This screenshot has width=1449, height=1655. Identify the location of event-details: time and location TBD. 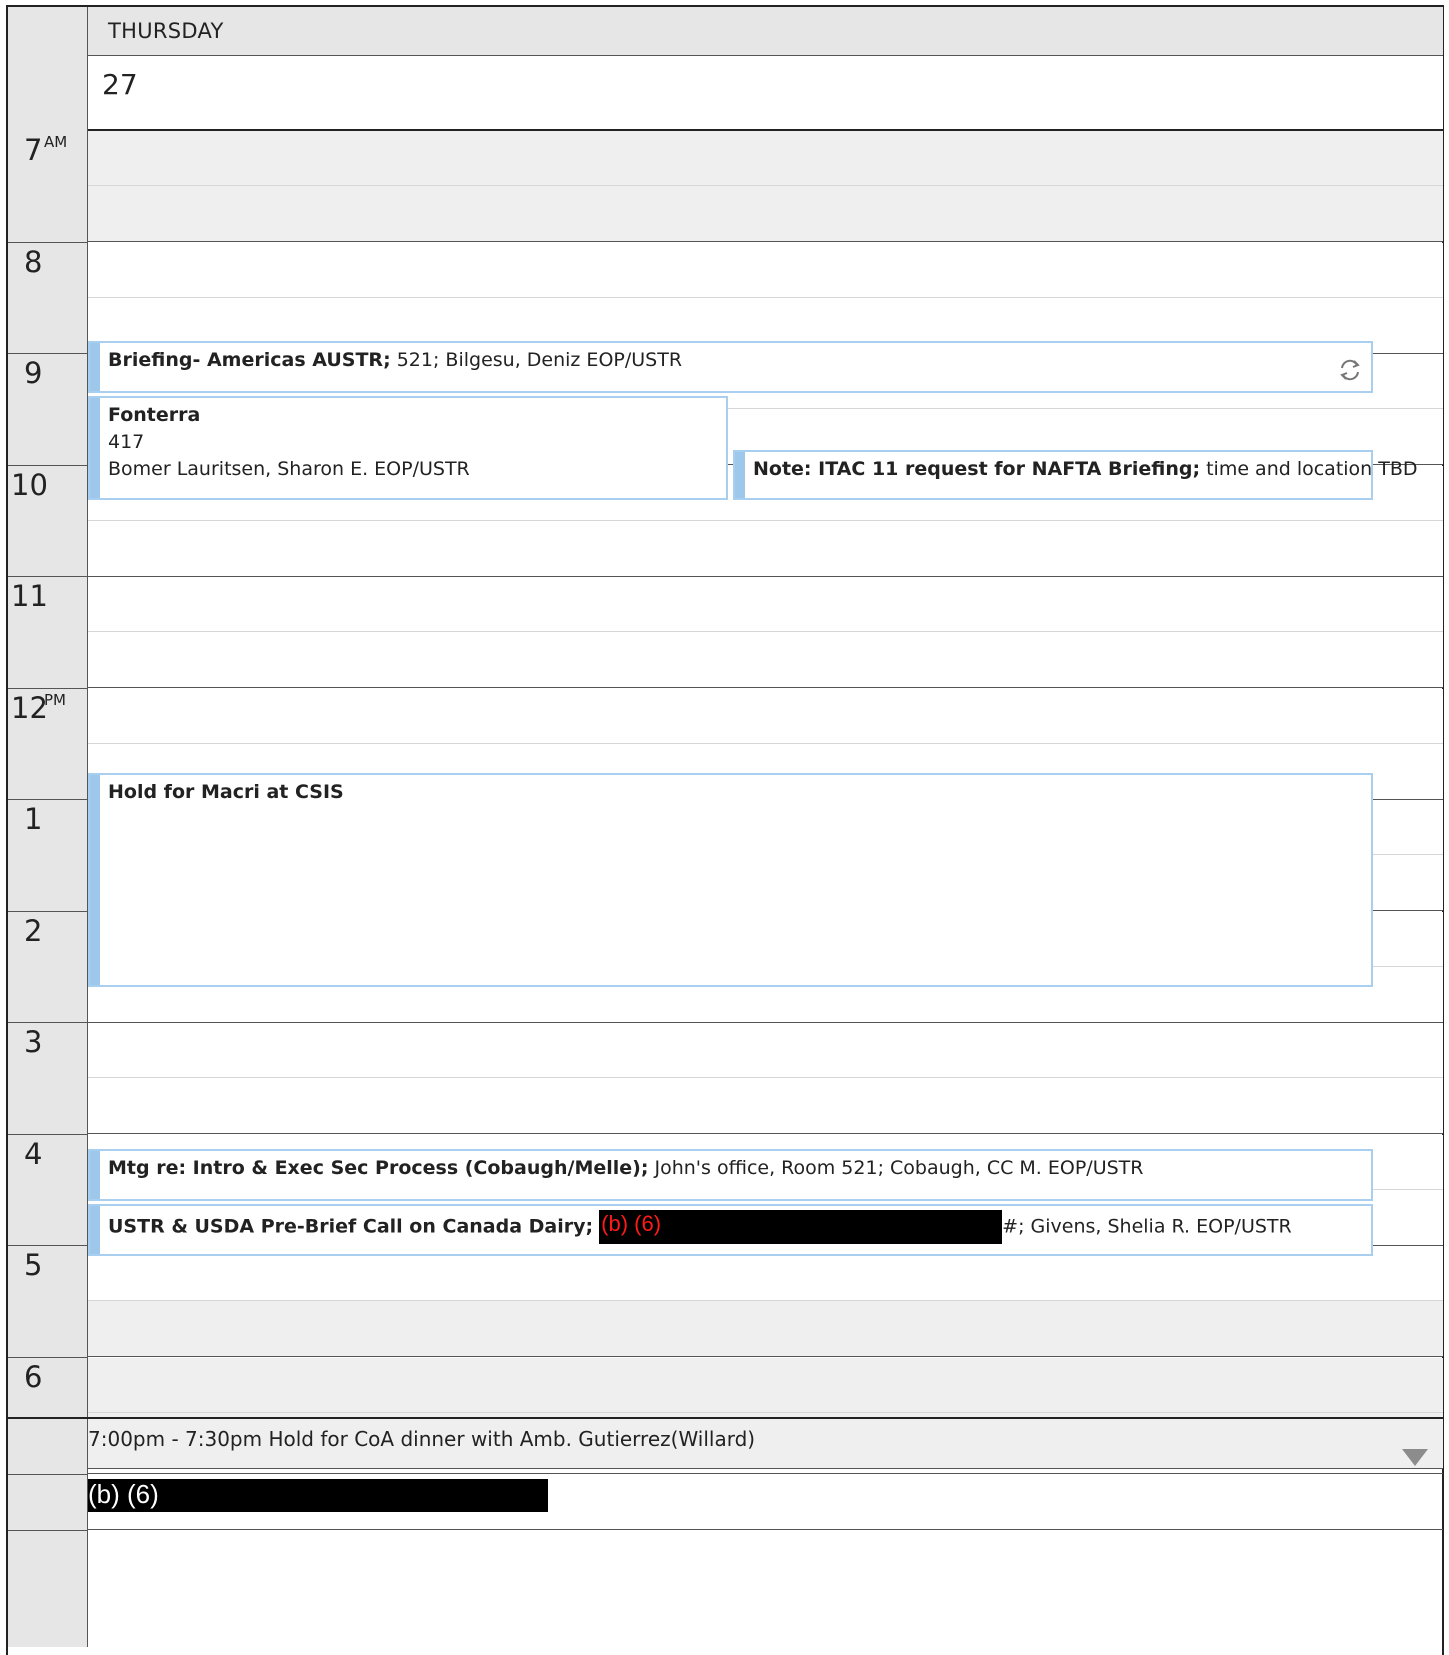
(1309, 469).